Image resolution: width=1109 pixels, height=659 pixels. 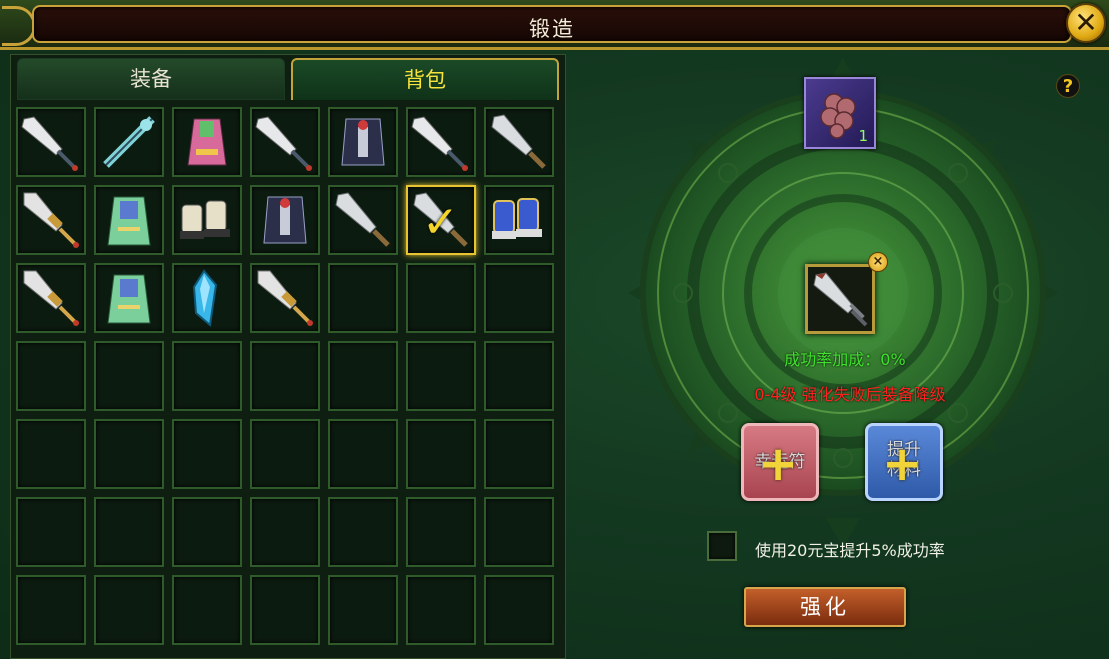 What do you see at coordinates (845, 359) in the screenshot?
I see `success-bonus-text: 成功率加成：0%` at bounding box center [845, 359].